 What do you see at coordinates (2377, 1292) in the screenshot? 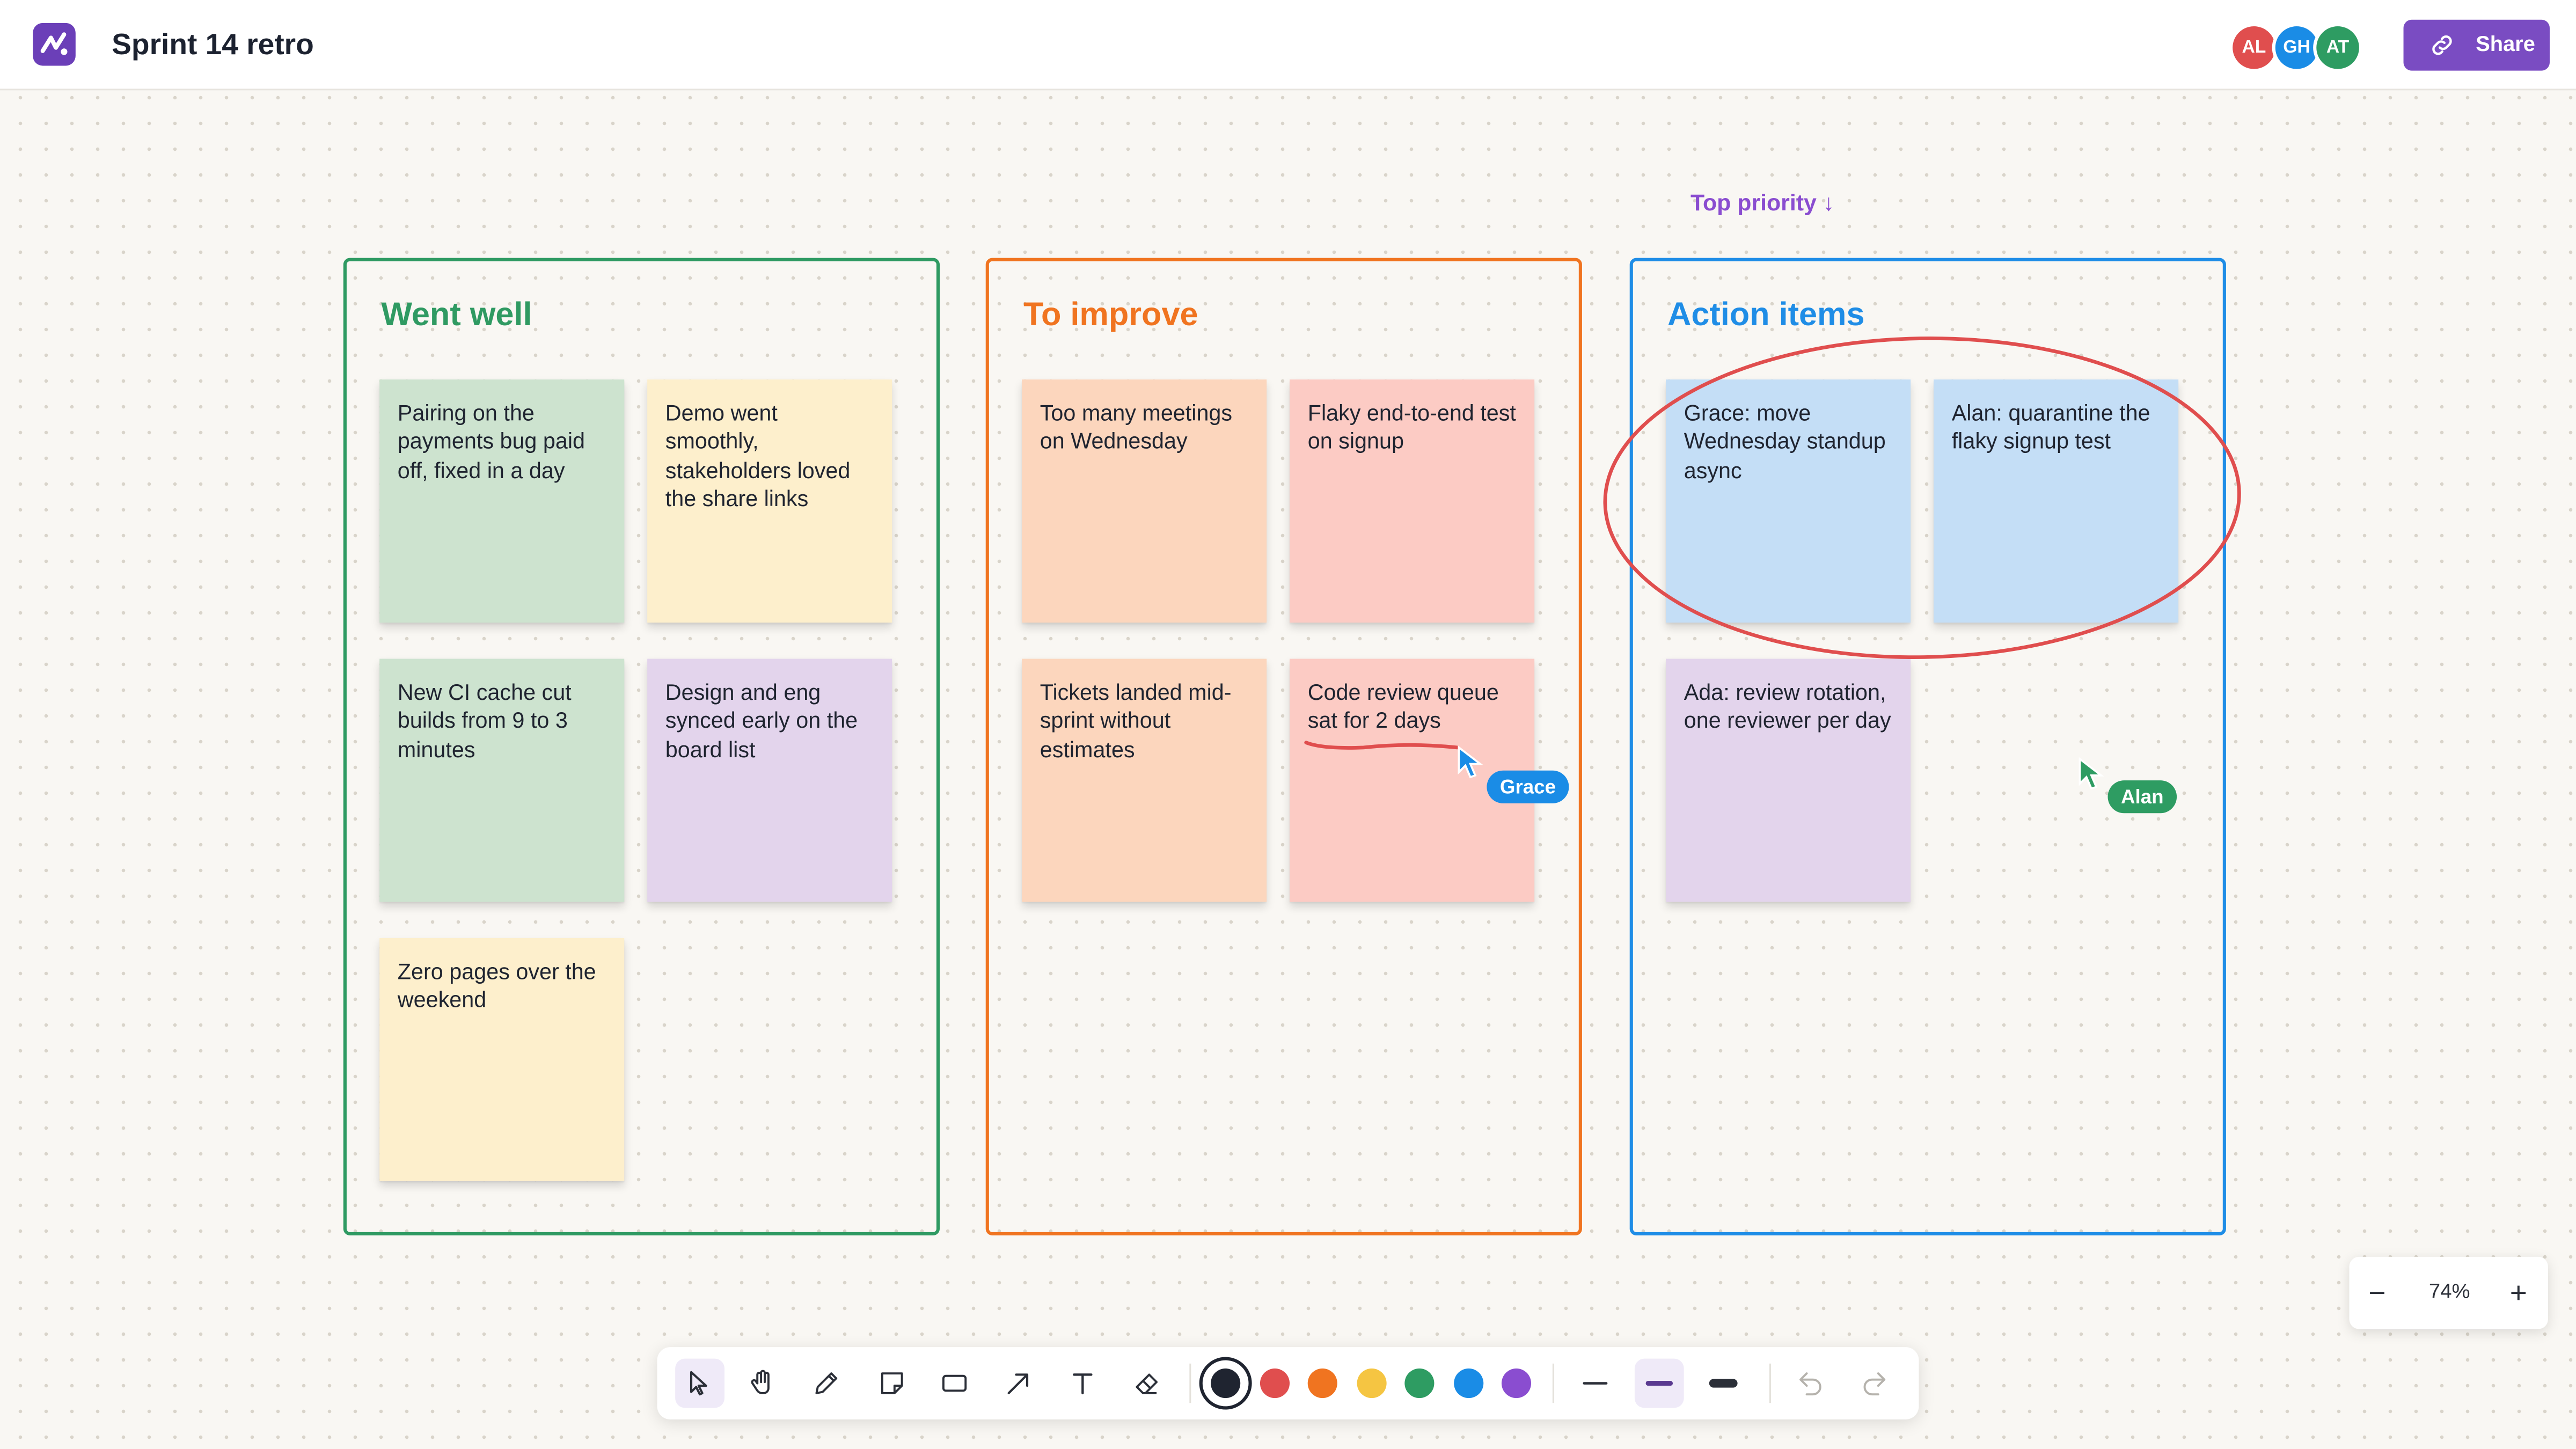
I see `zoom-out-button: −` at bounding box center [2377, 1292].